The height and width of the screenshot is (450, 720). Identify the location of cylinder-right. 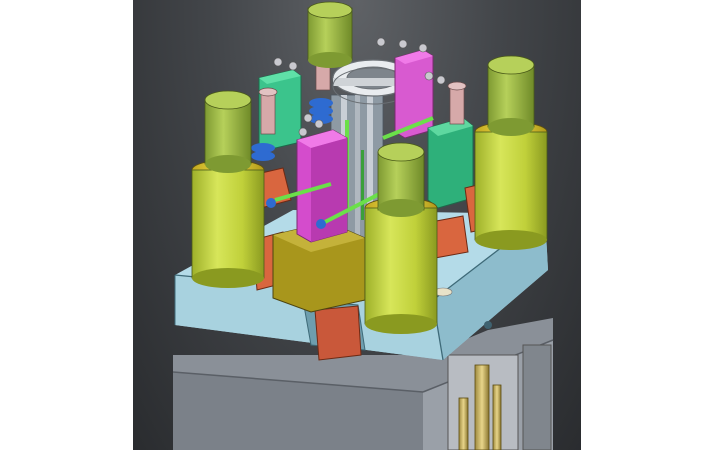
(511, 152).